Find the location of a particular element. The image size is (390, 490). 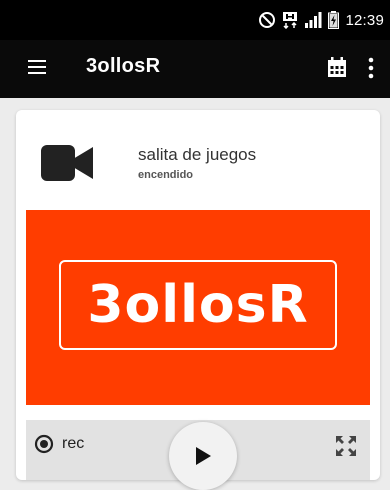

status-icons: 12:39 is located at coordinates (321, 20).